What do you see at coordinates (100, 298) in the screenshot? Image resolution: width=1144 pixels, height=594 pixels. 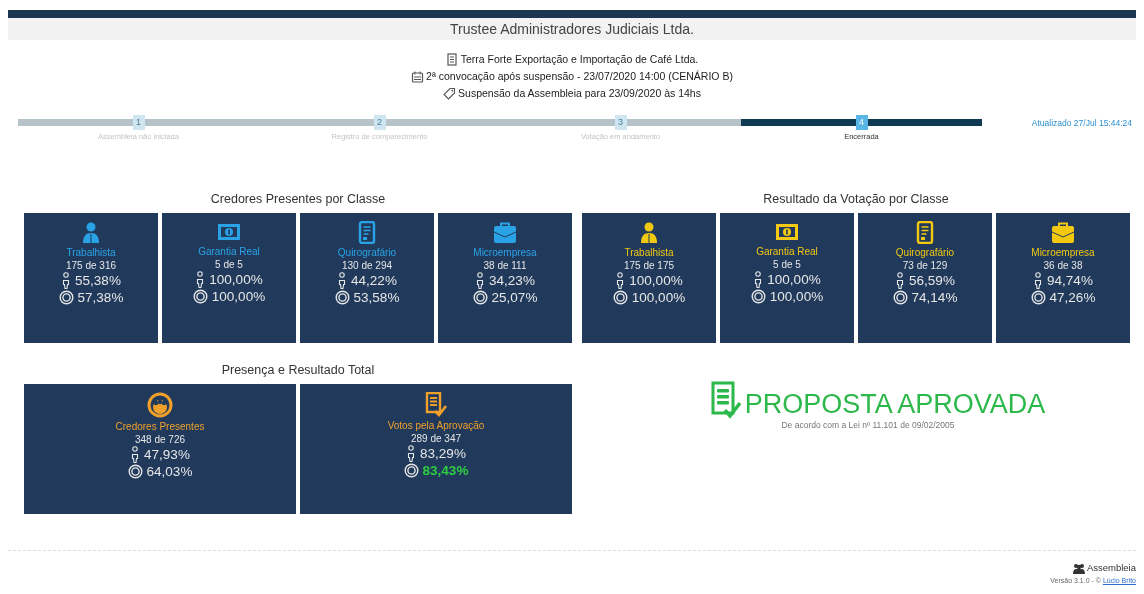 I see `percentage-text: 57,38%` at bounding box center [100, 298].